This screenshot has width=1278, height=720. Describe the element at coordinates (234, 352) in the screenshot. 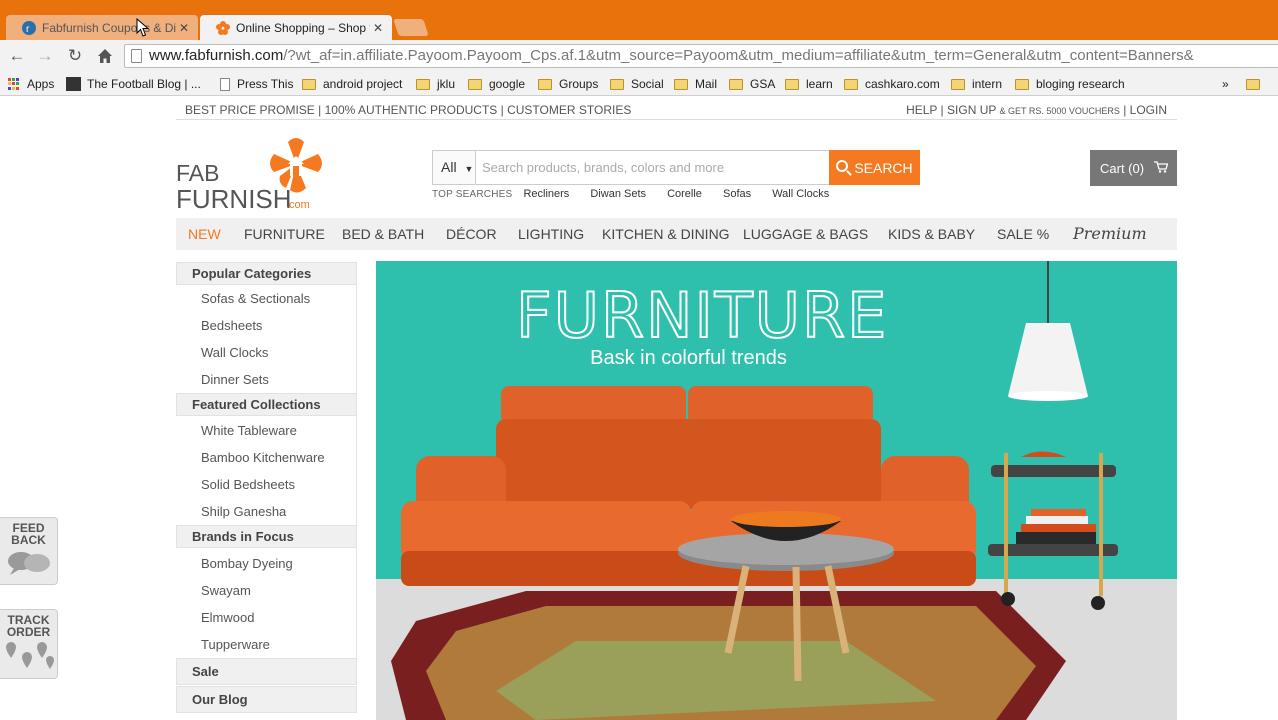

I see `sidebar-link: Wall Clocks` at that location.